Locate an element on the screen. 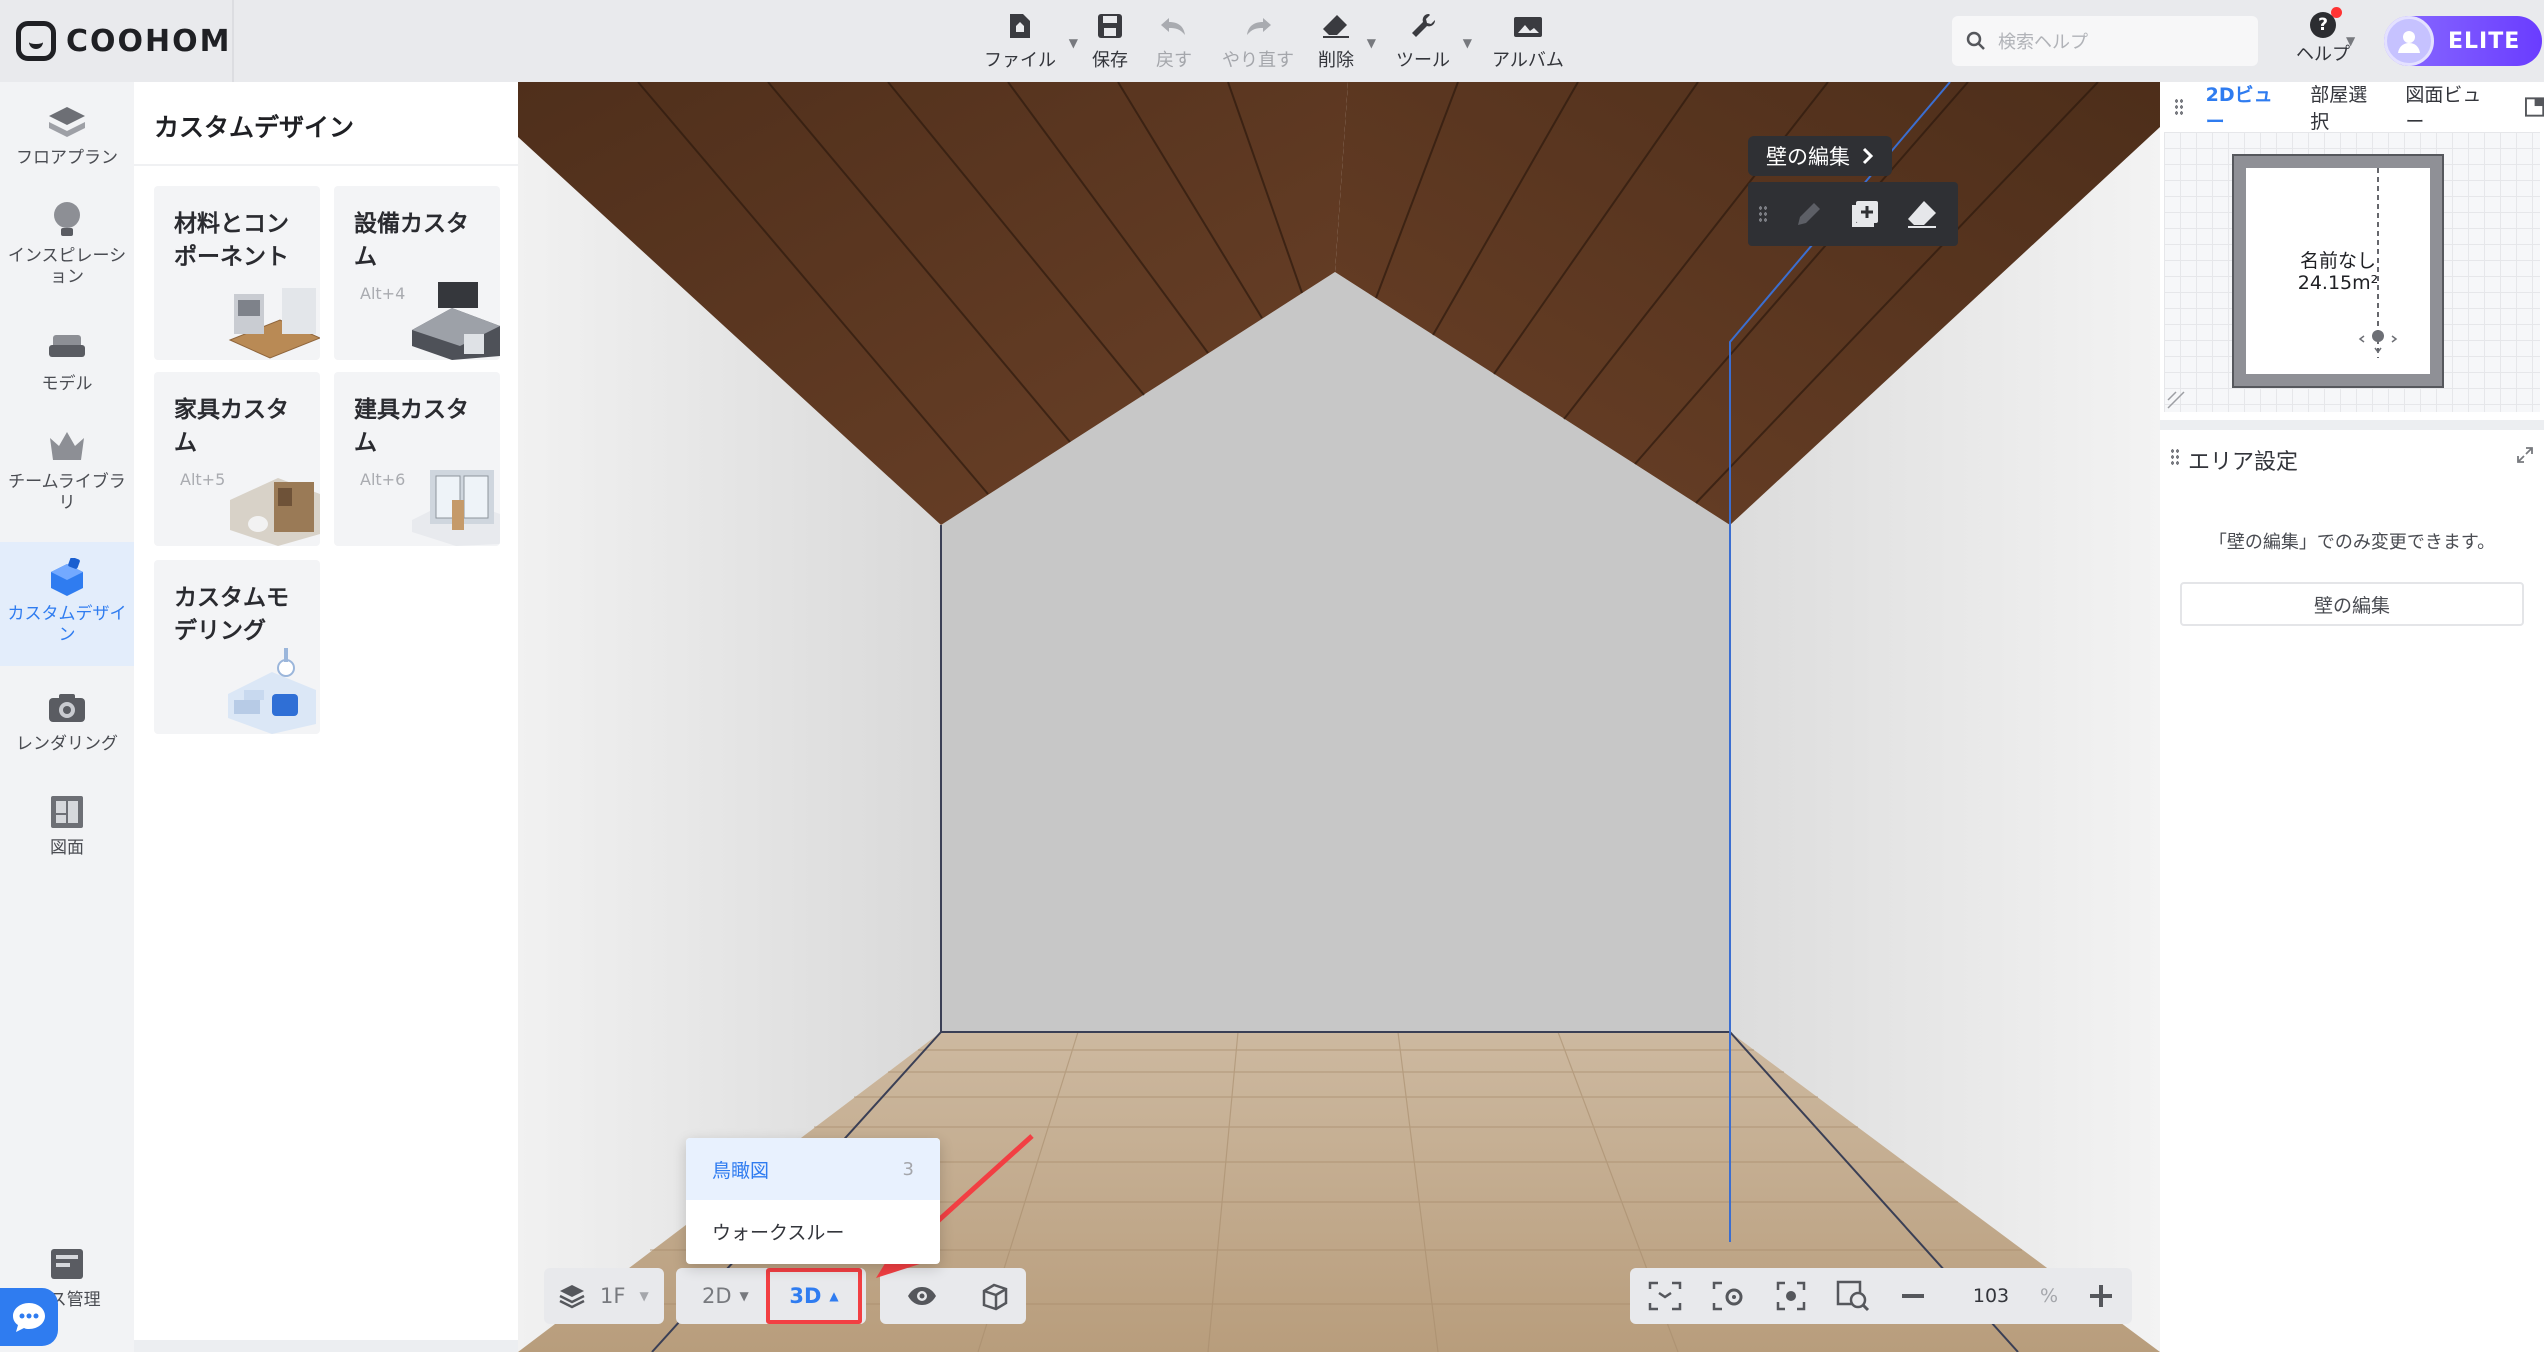 The image size is (2544, 1352). tab-2d-view: 2Dビュー is located at coordinates (2247, 107).